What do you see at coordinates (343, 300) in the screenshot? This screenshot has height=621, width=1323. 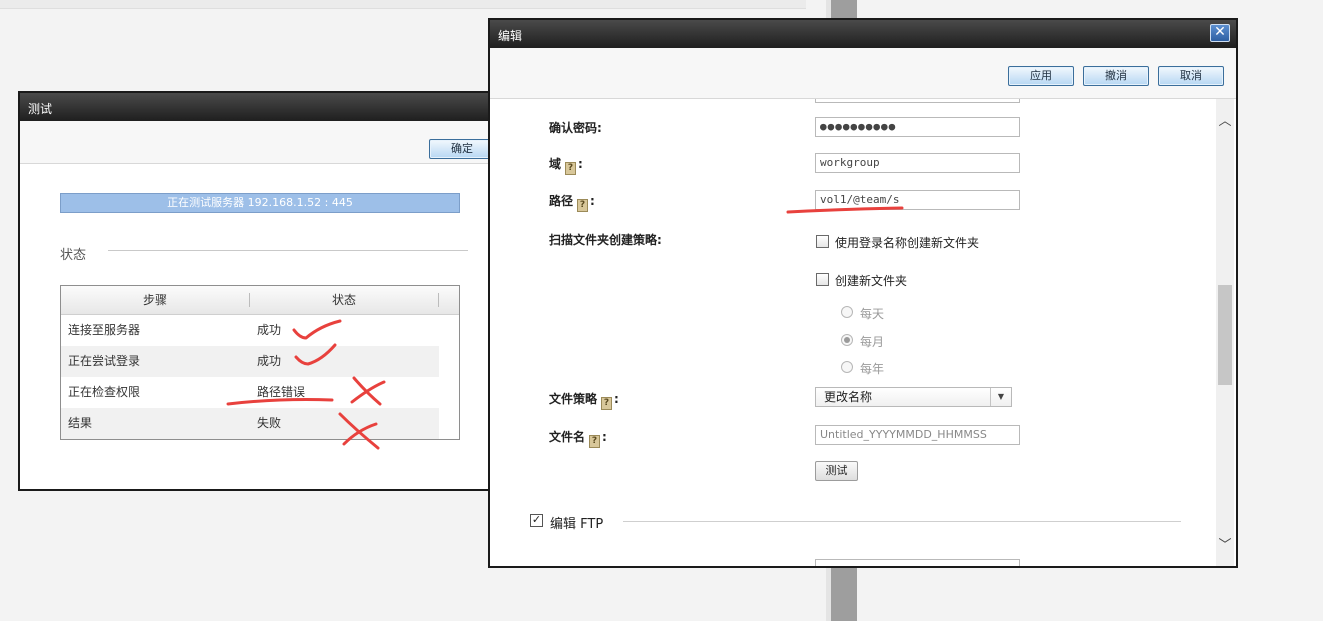 I see `column-header-status: 状态` at bounding box center [343, 300].